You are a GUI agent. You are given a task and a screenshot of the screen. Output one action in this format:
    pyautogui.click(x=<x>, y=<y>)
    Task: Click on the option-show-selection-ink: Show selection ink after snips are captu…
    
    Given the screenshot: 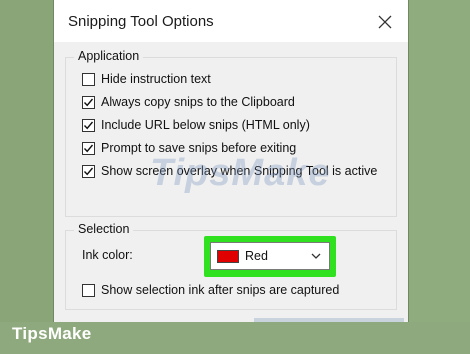 What is the action you would take?
    pyautogui.click(x=210, y=290)
    